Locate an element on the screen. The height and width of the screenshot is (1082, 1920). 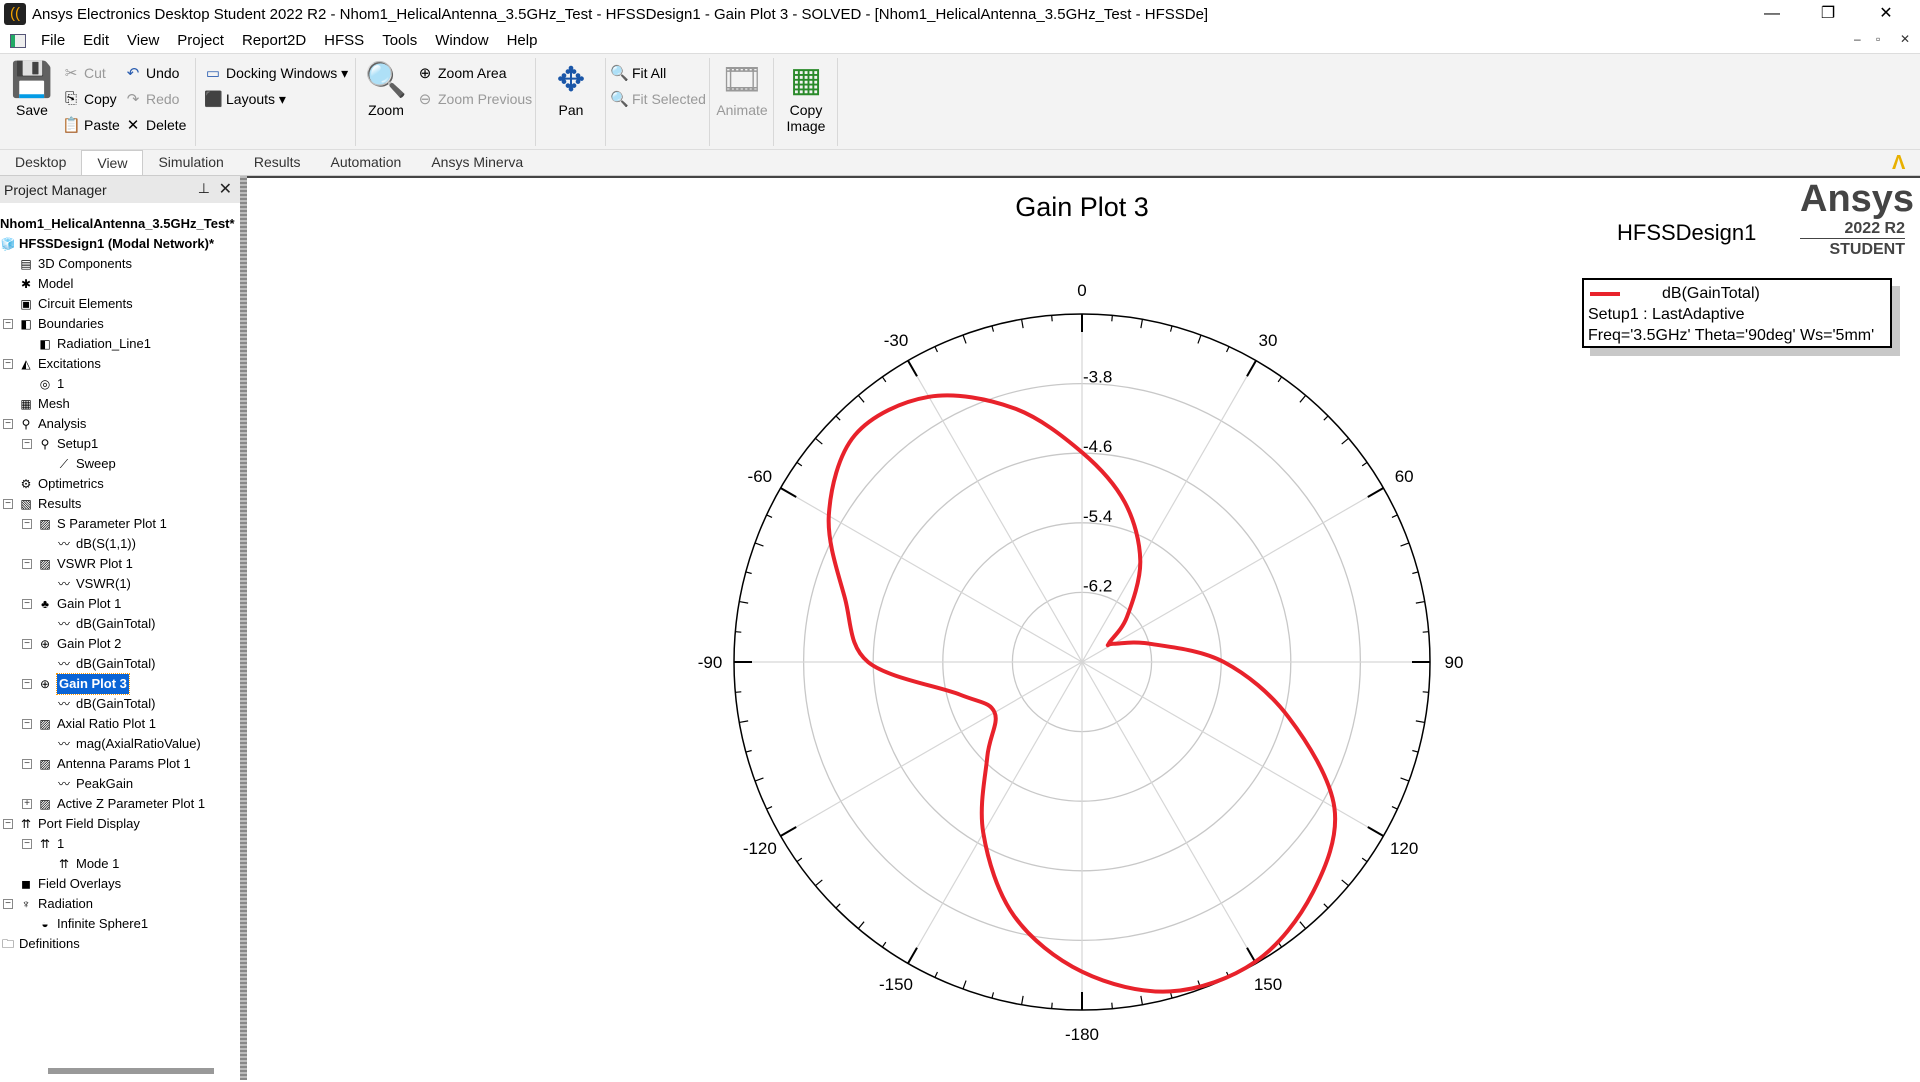
close-panel-icon: ✕ is located at coordinates (225, 189).